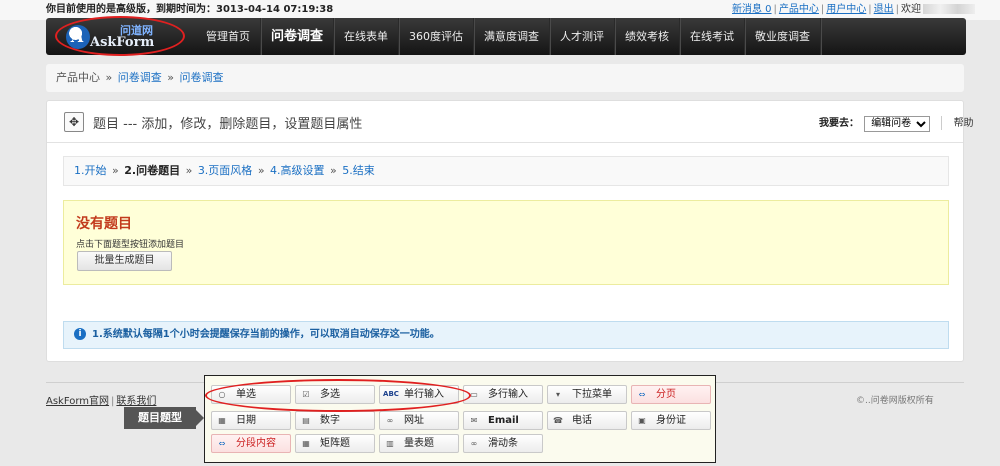 This screenshot has height=466, width=1000. Describe the element at coordinates (911, 9) in the screenshot. I see `welcome-text: 欢迎` at that location.